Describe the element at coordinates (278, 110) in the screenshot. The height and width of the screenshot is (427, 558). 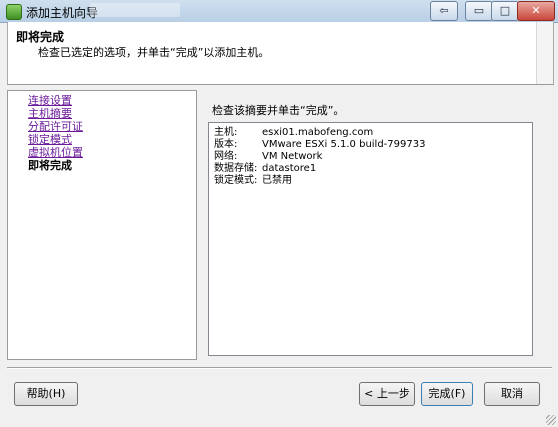
I see `summary-instruction: 检查该摘要并单击“完成”。` at that location.